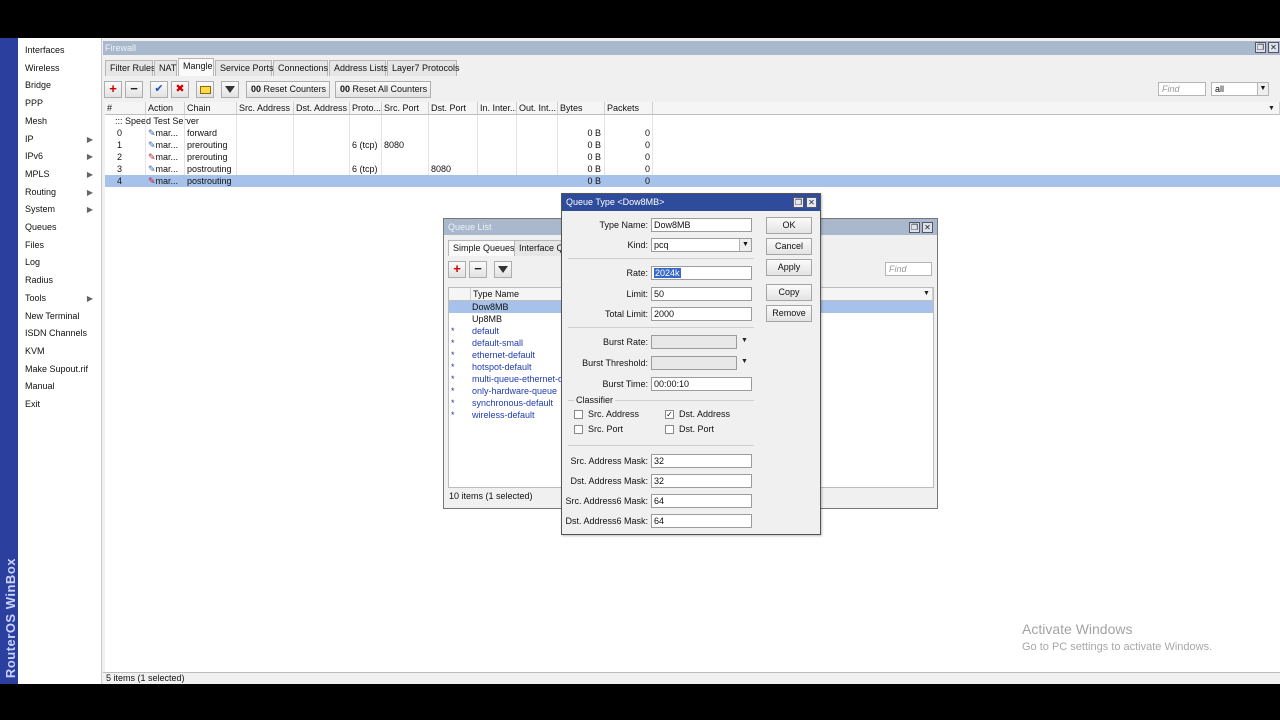 This screenshot has width=1280, height=720. I want to click on queue-type-title: Queue Type <Dow8MB>, so click(691, 202).